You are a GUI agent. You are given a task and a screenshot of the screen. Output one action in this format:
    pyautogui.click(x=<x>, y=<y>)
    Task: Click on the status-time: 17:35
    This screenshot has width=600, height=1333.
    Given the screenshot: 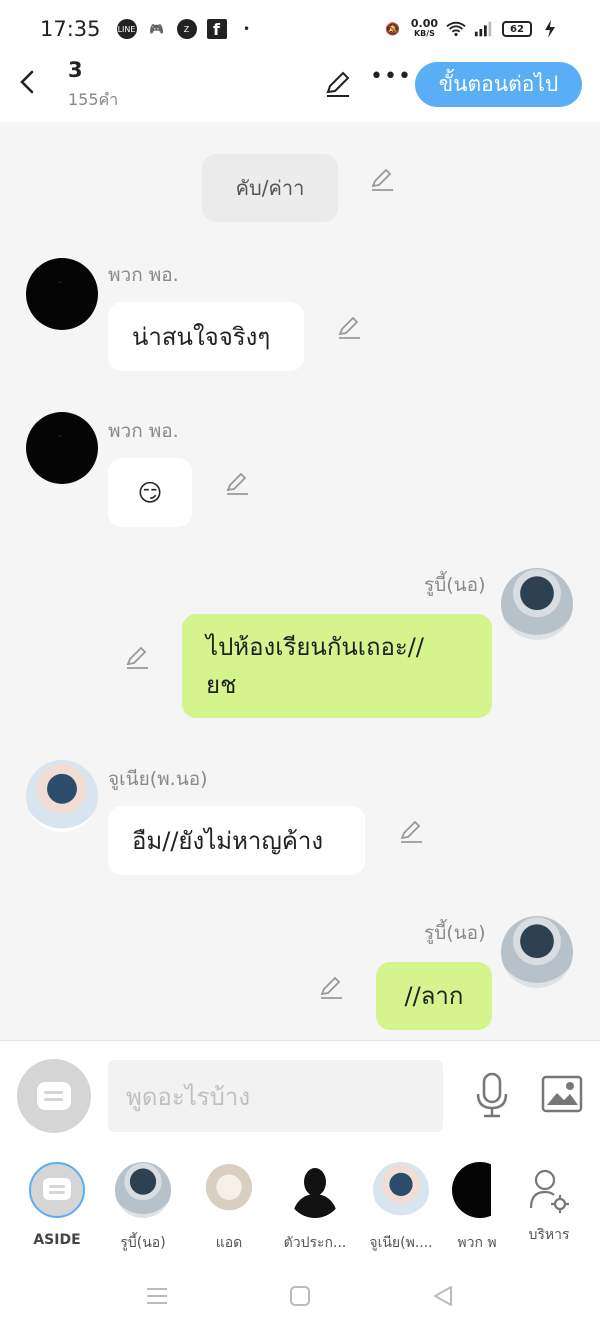 What is the action you would take?
    pyautogui.click(x=70, y=29)
    